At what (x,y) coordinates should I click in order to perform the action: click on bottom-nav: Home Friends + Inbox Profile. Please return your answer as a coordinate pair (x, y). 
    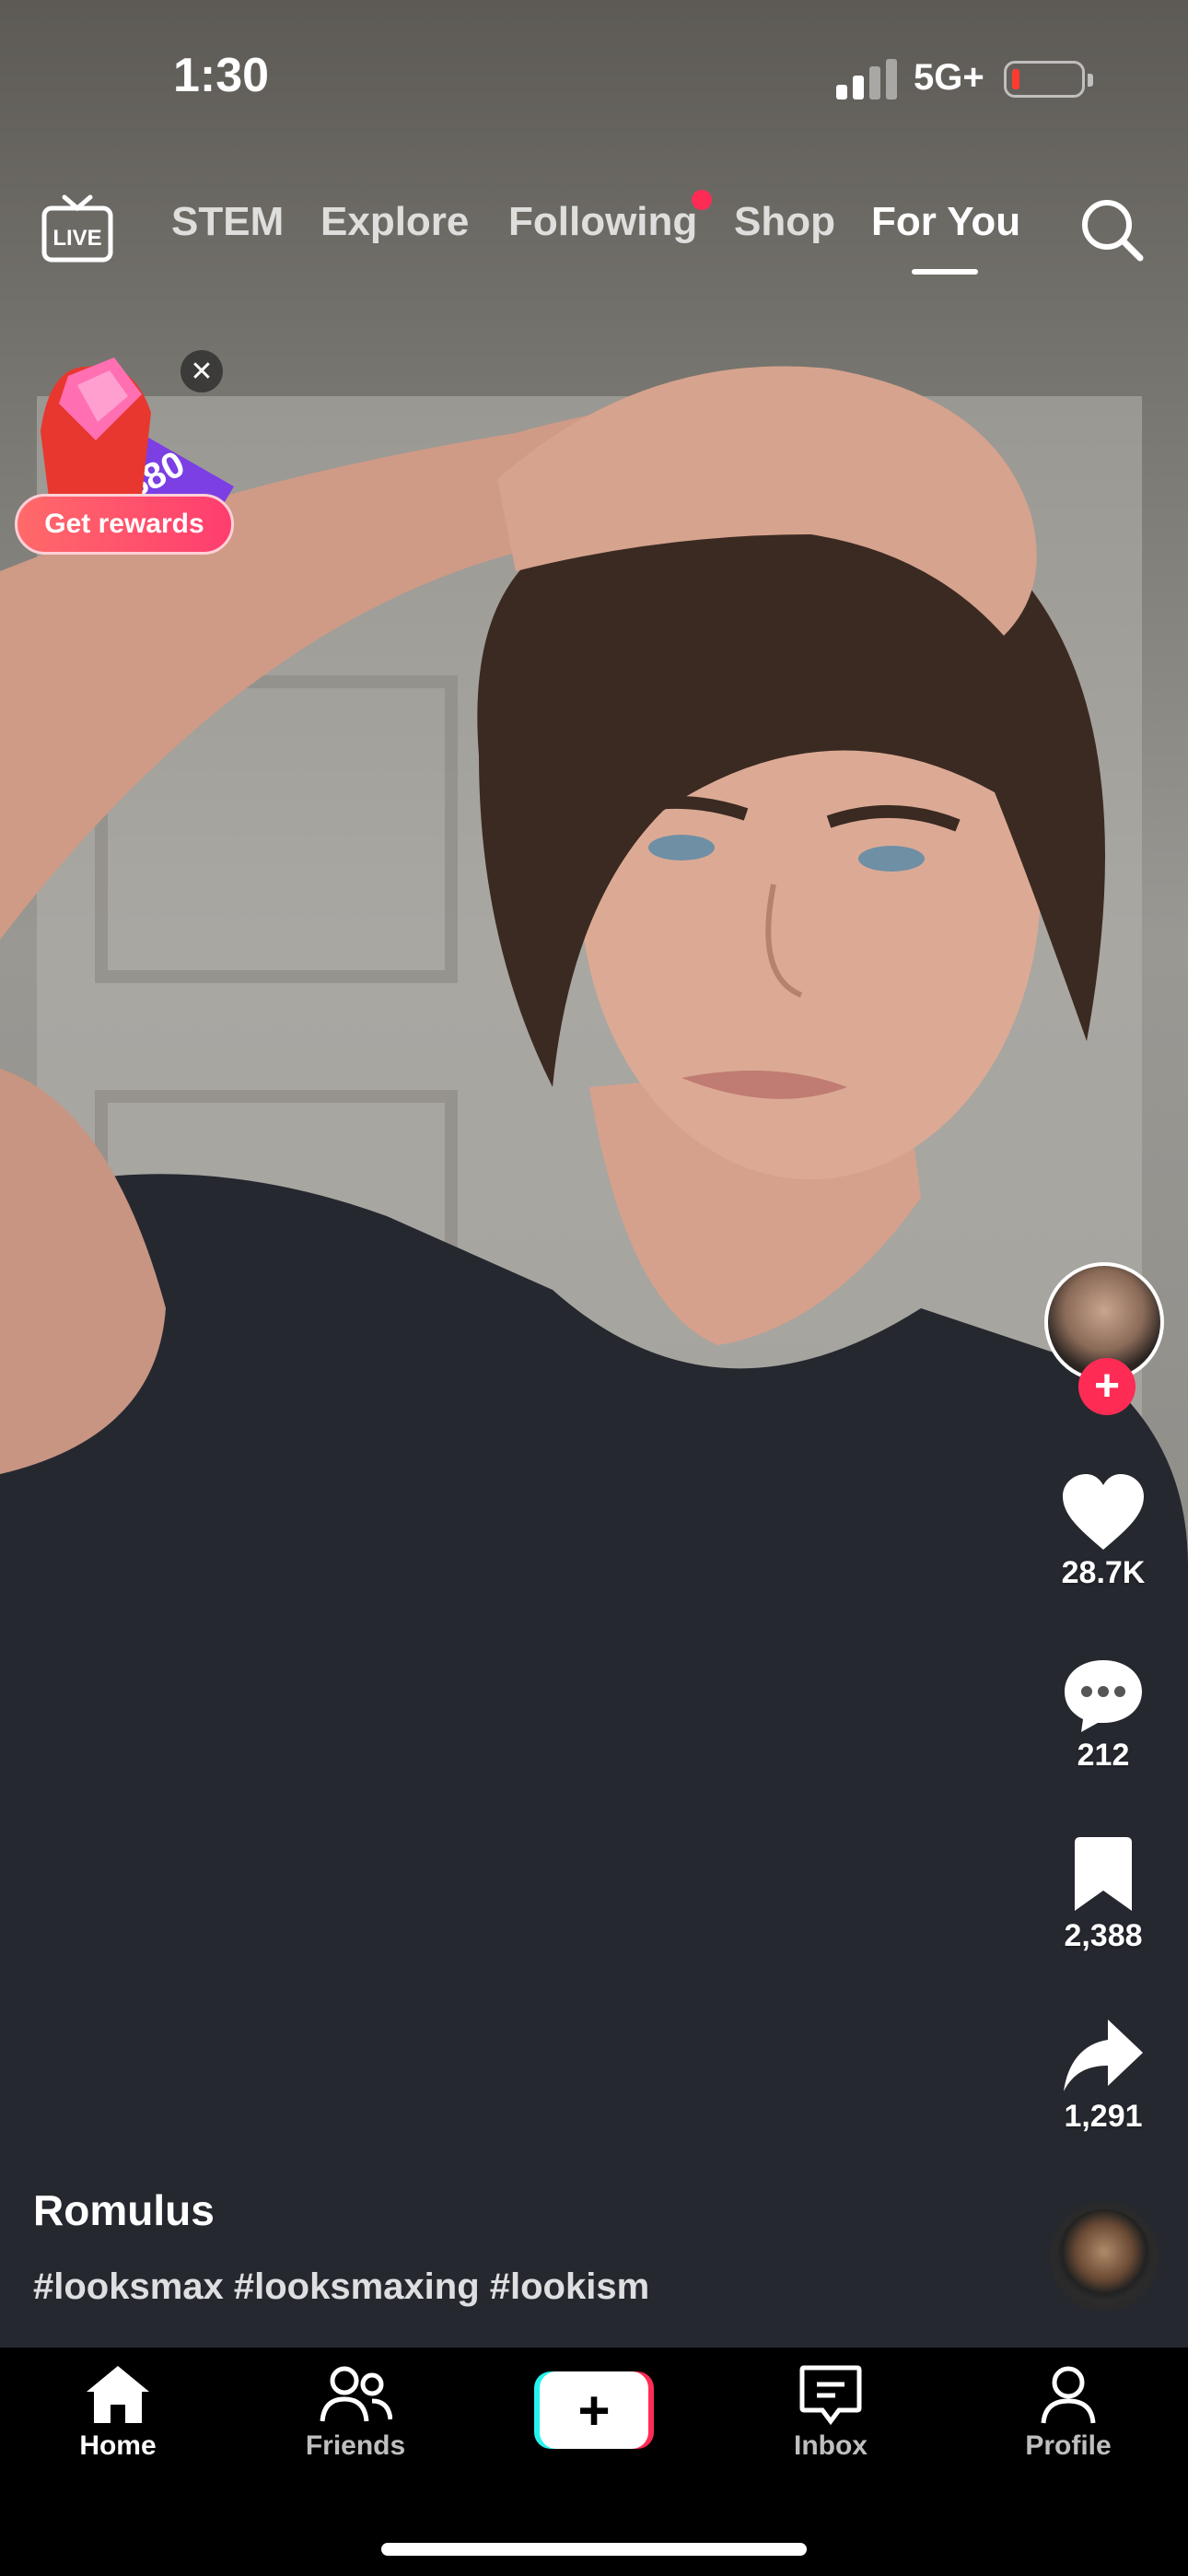
    Looking at the image, I should click on (594, 2462).